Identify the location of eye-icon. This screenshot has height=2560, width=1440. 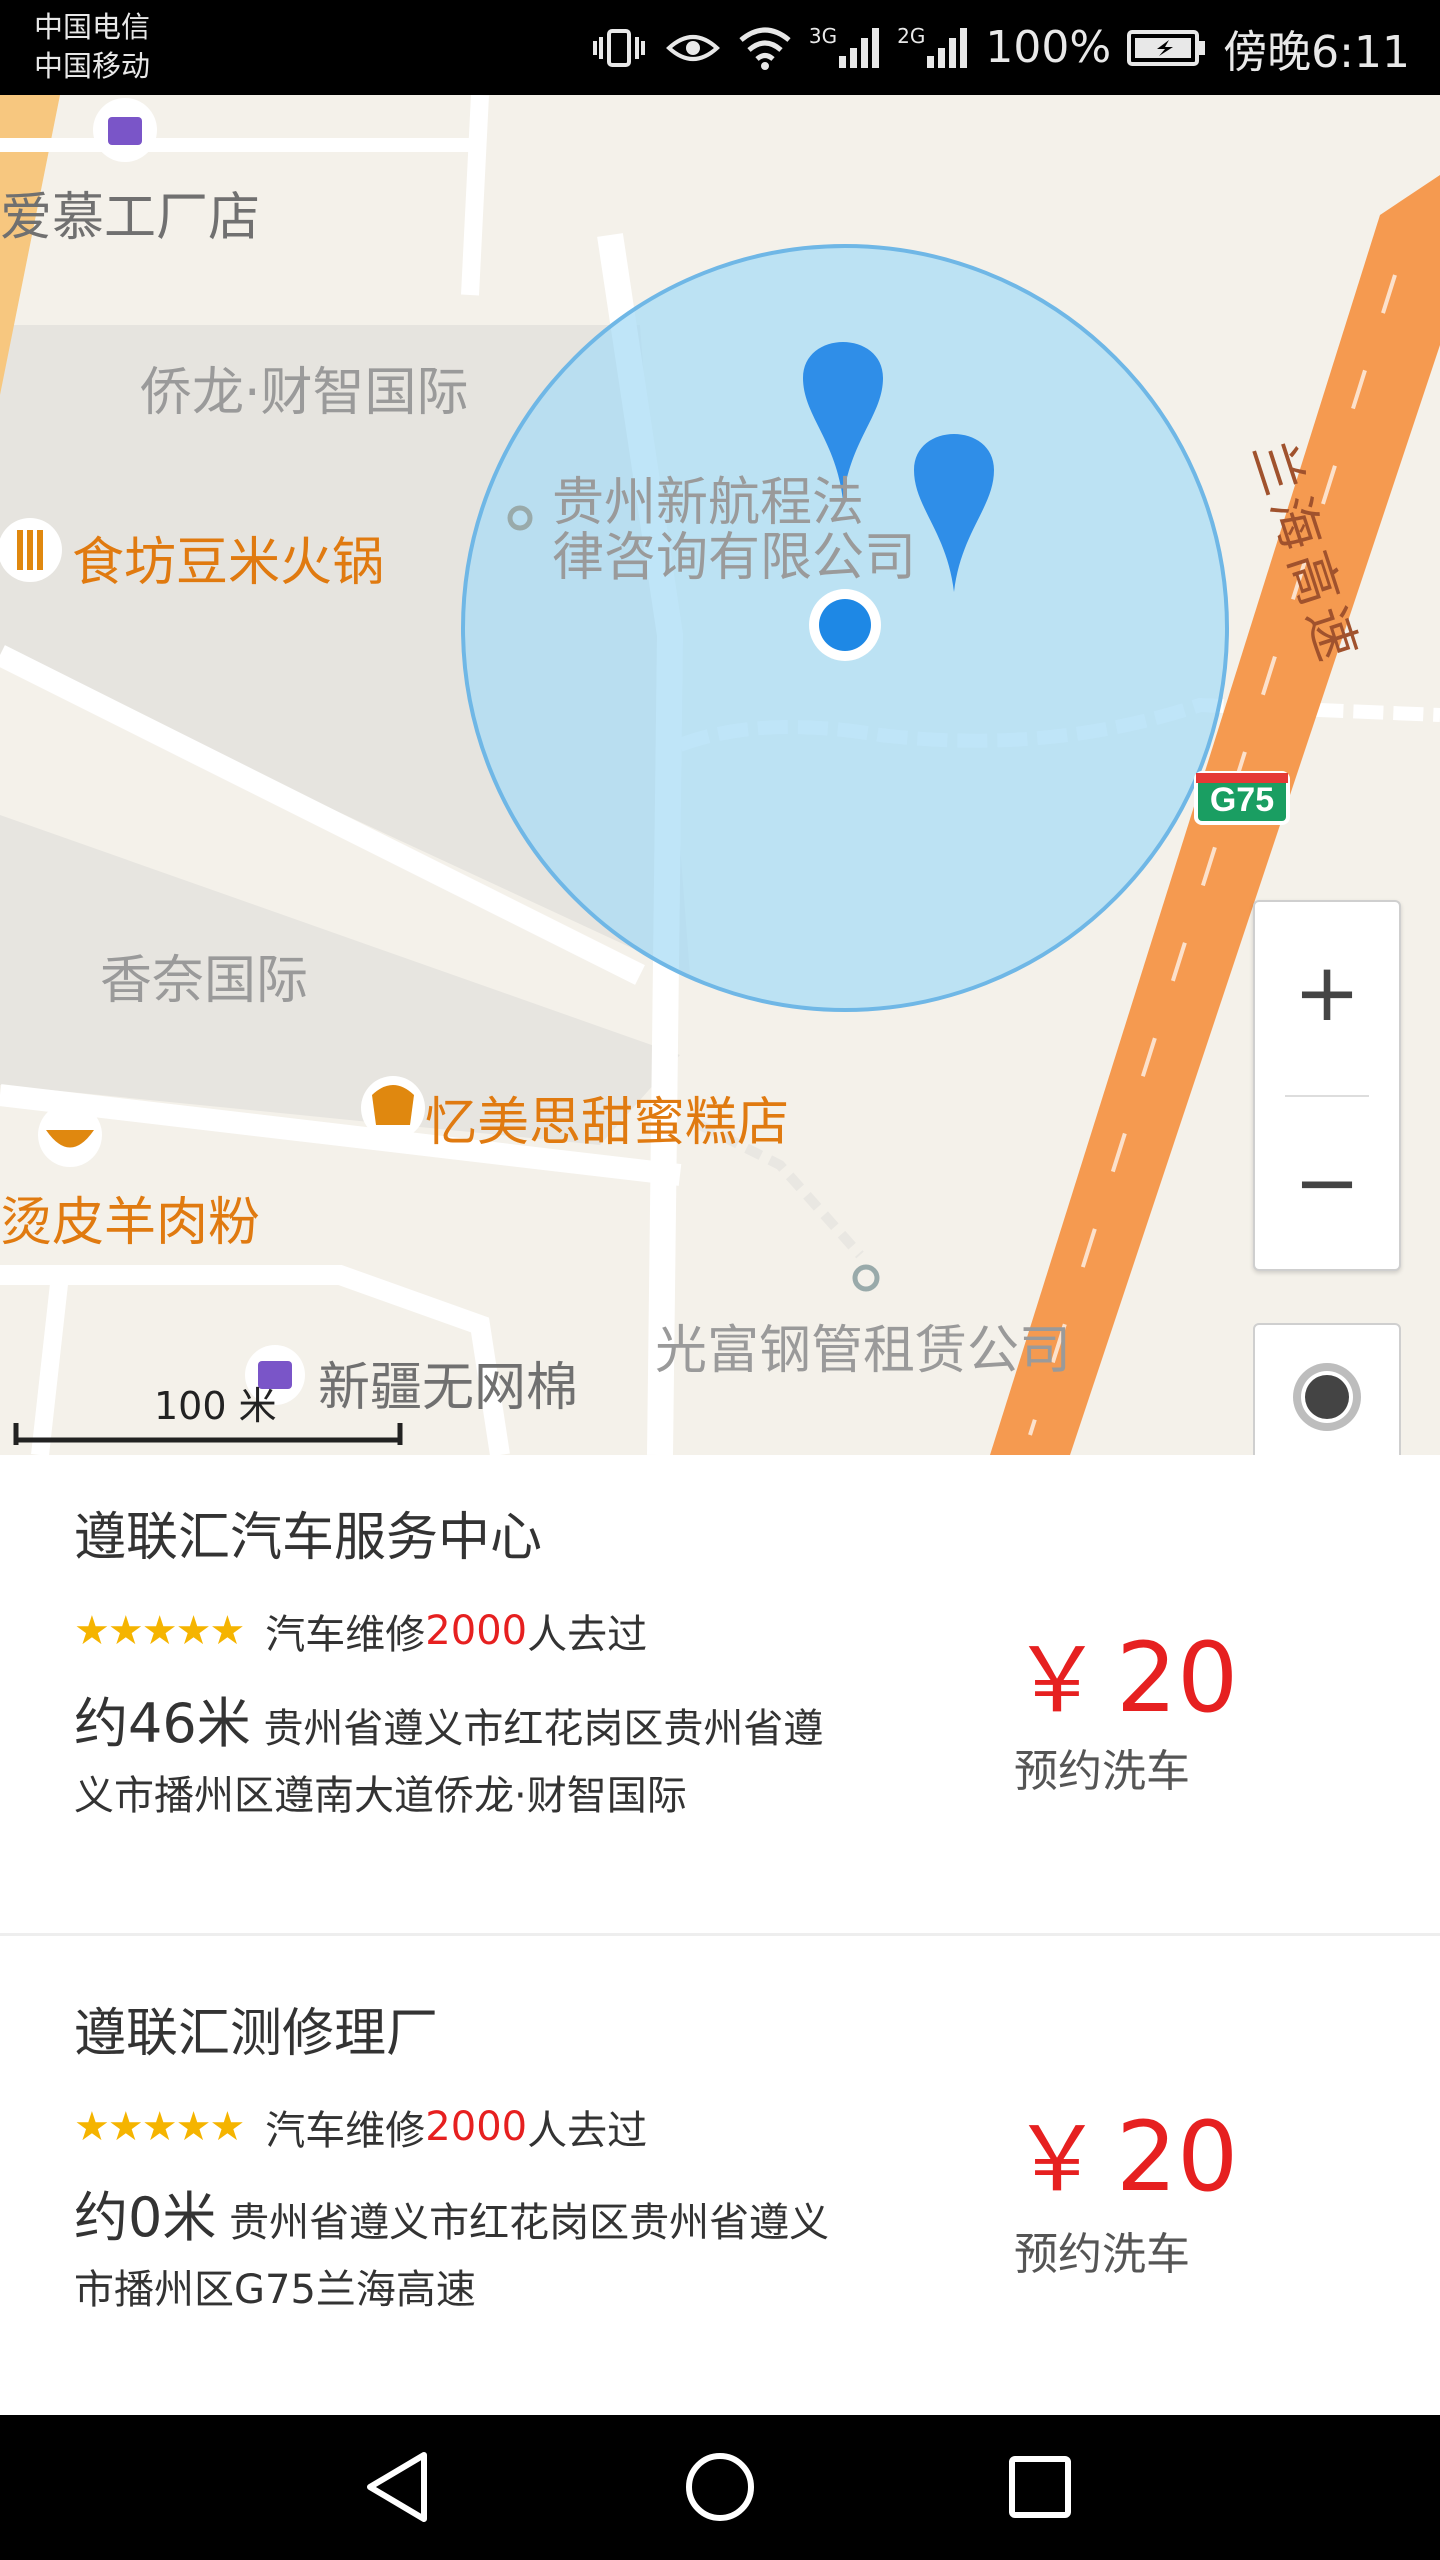
(693, 48).